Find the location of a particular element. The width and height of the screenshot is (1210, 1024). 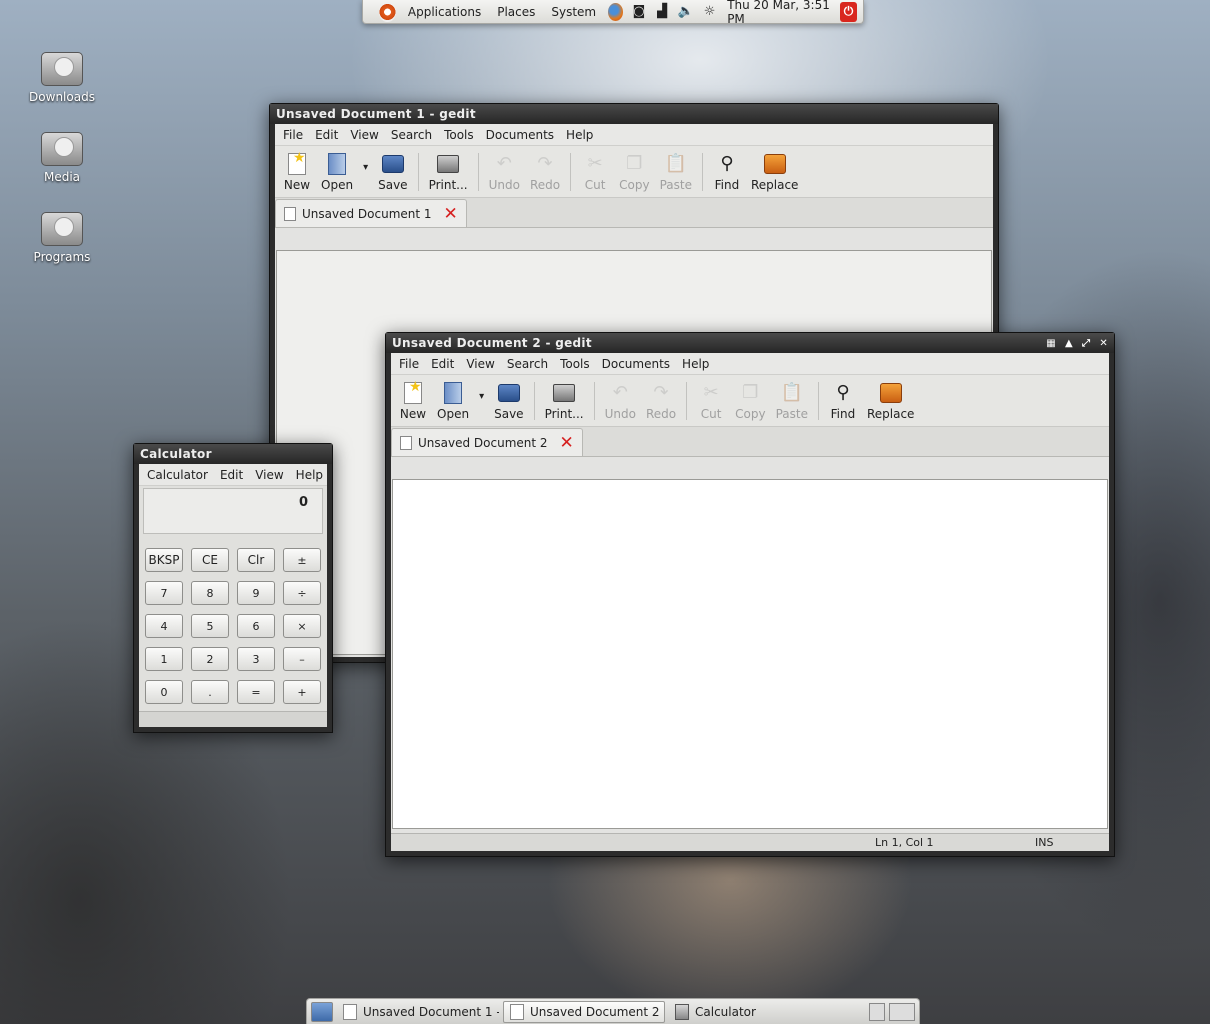

maximize-icon: ⤢ is located at coordinates (1086, 343).